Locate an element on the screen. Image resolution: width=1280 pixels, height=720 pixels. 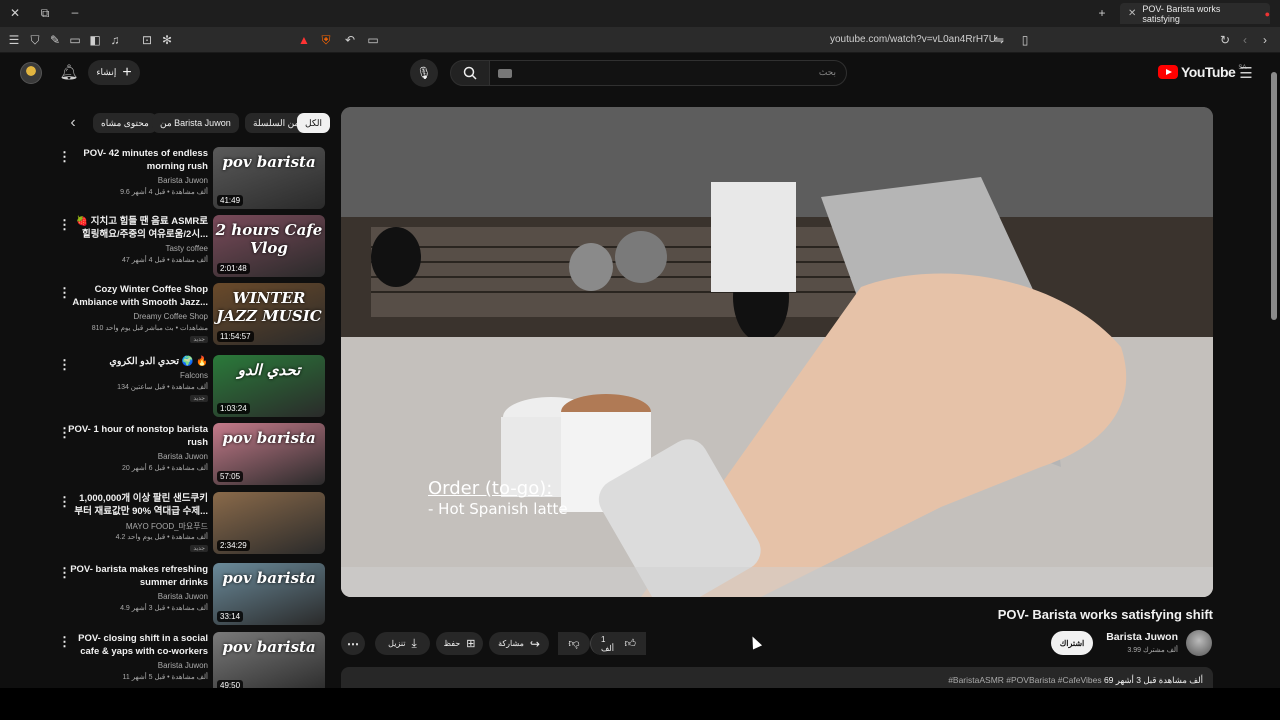
sidebar-icon: ◧ is located at coordinates (95, 40).